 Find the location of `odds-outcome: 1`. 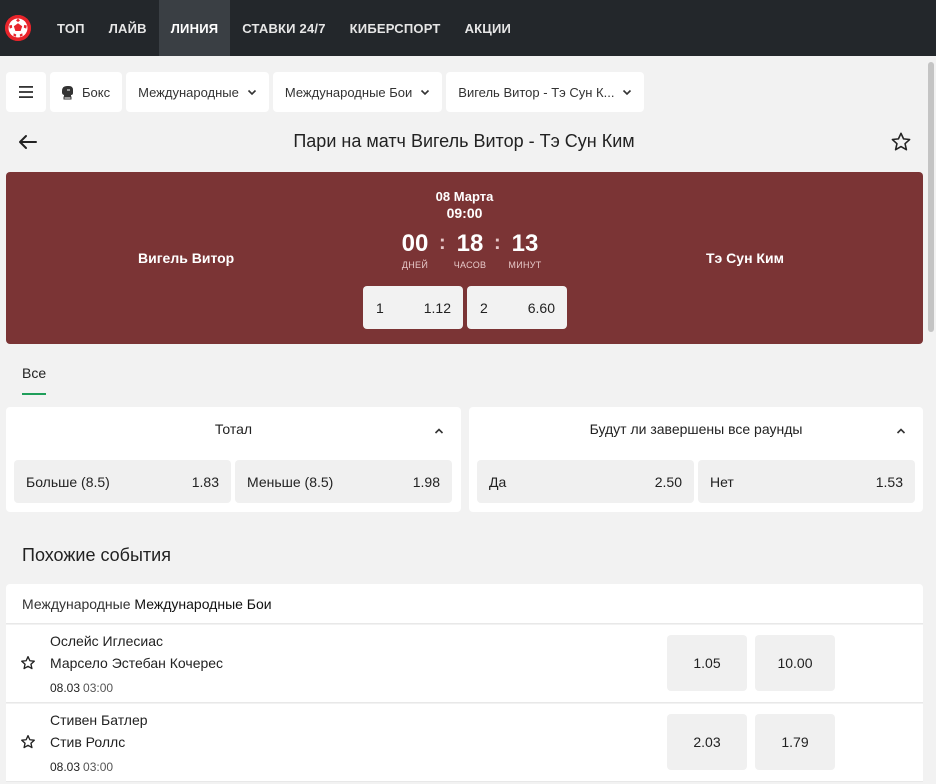

odds-outcome: 1 is located at coordinates (380, 307).